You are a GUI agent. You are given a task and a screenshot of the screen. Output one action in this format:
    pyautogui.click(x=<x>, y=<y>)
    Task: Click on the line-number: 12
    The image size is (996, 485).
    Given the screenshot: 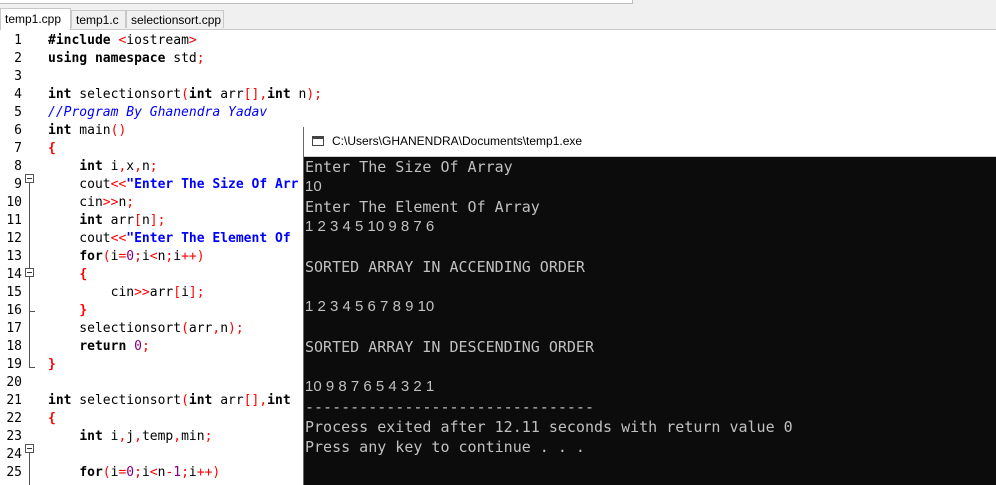 What is the action you would take?
    pyautogui.click(x=14, y=238)
    